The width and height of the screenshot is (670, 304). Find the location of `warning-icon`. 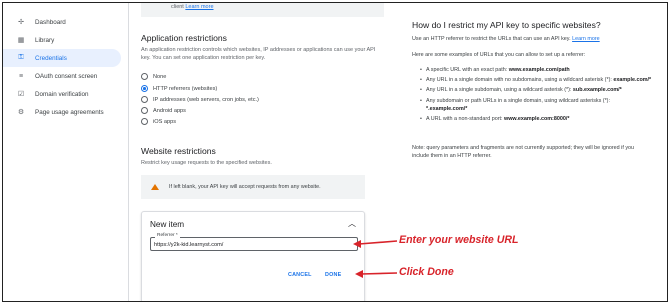

warning-icon is located at coordinates (155, 187).